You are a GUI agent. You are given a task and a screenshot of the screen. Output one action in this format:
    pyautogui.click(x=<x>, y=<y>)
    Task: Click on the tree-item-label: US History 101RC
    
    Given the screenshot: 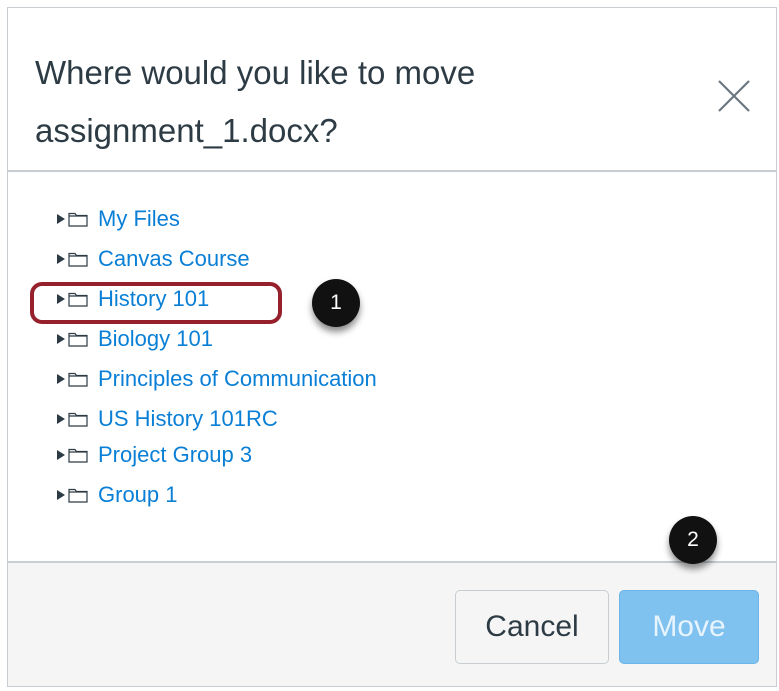 What is the action you would take?
    pyautogui.click(x=188, y=419)
    